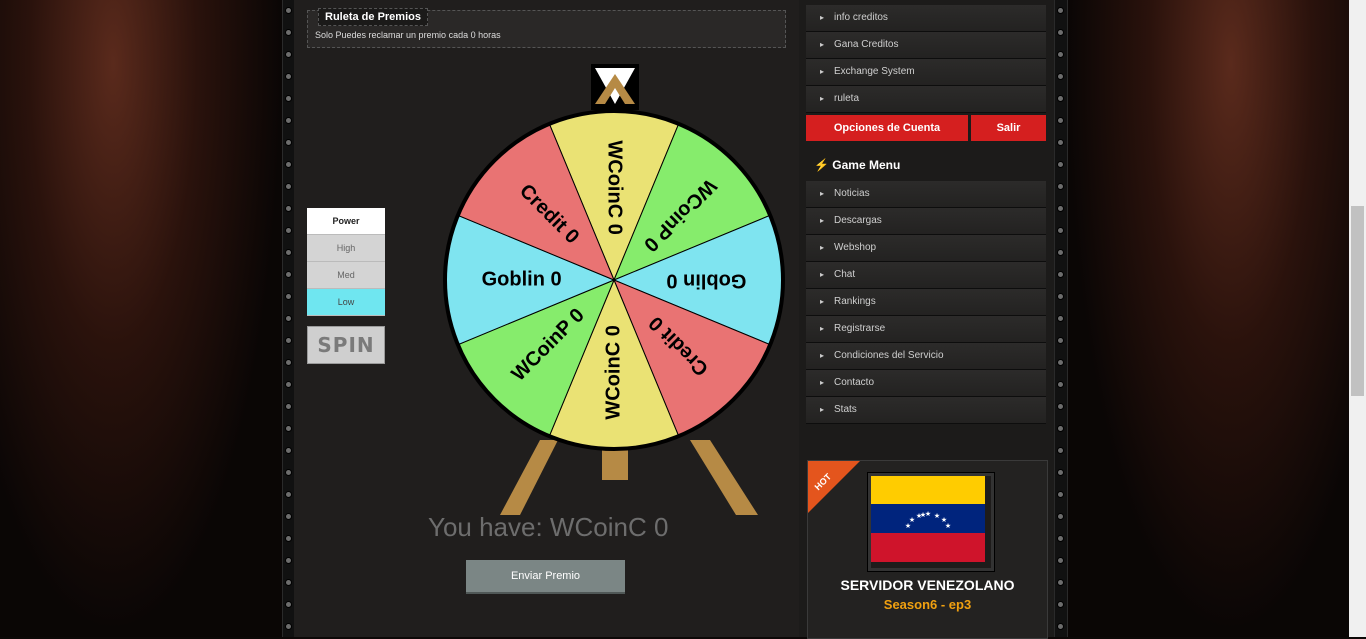 This screenshot has width=1366, height=639. What do you see at coordinates (615, 187) in the screenshot?
I see `wheel-segment-label: WCoinC 0` at bounding box center [615, 187].